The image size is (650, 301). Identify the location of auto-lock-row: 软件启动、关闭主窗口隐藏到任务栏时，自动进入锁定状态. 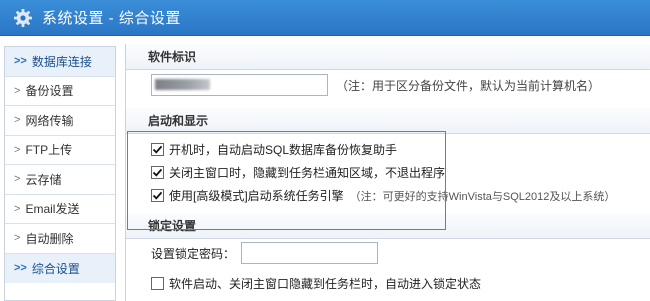
(316, 283).